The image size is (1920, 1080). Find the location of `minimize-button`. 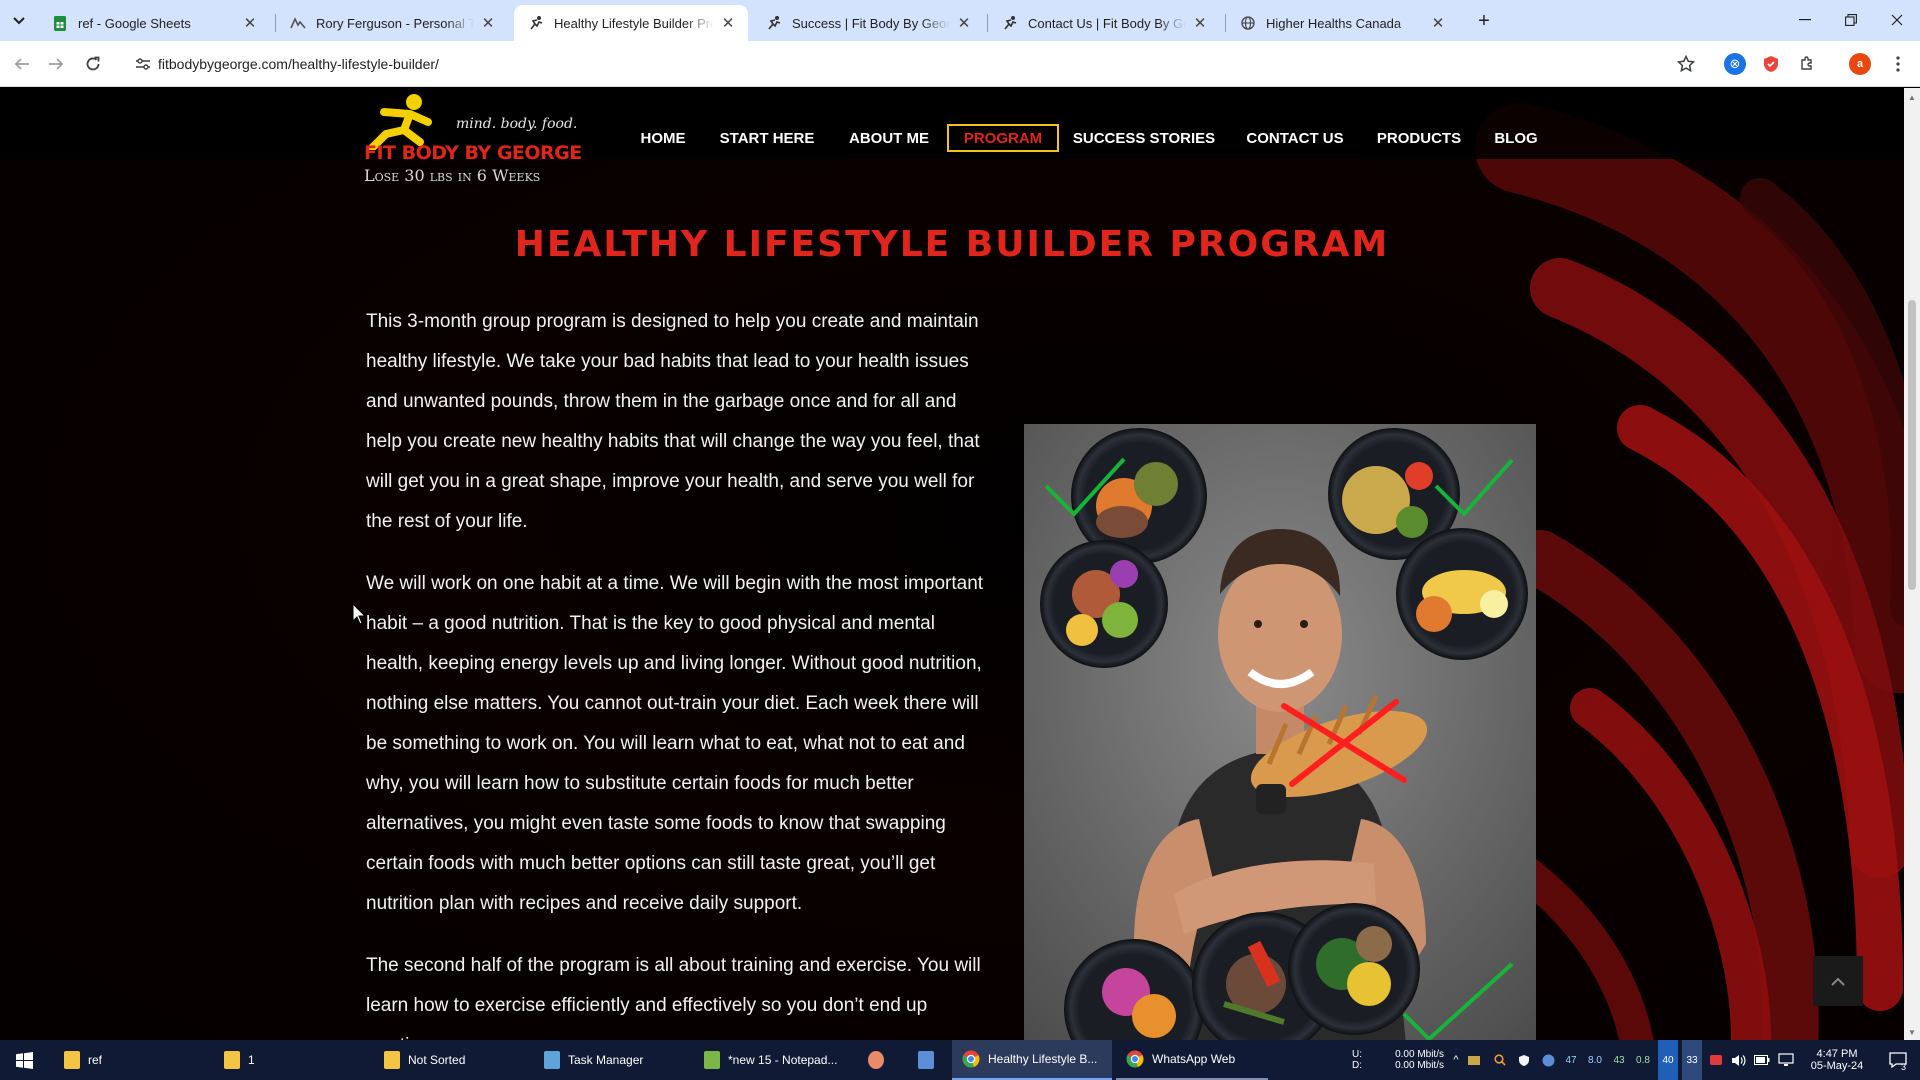

minimize-button is located at coordinates (1805, 20).